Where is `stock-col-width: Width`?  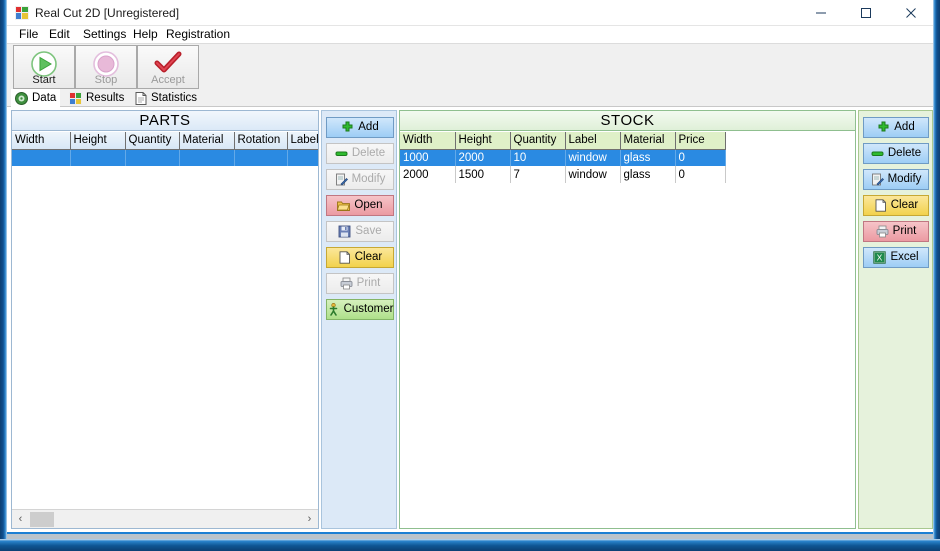 stock-col-width: Width is located at coordinates (428, 141).